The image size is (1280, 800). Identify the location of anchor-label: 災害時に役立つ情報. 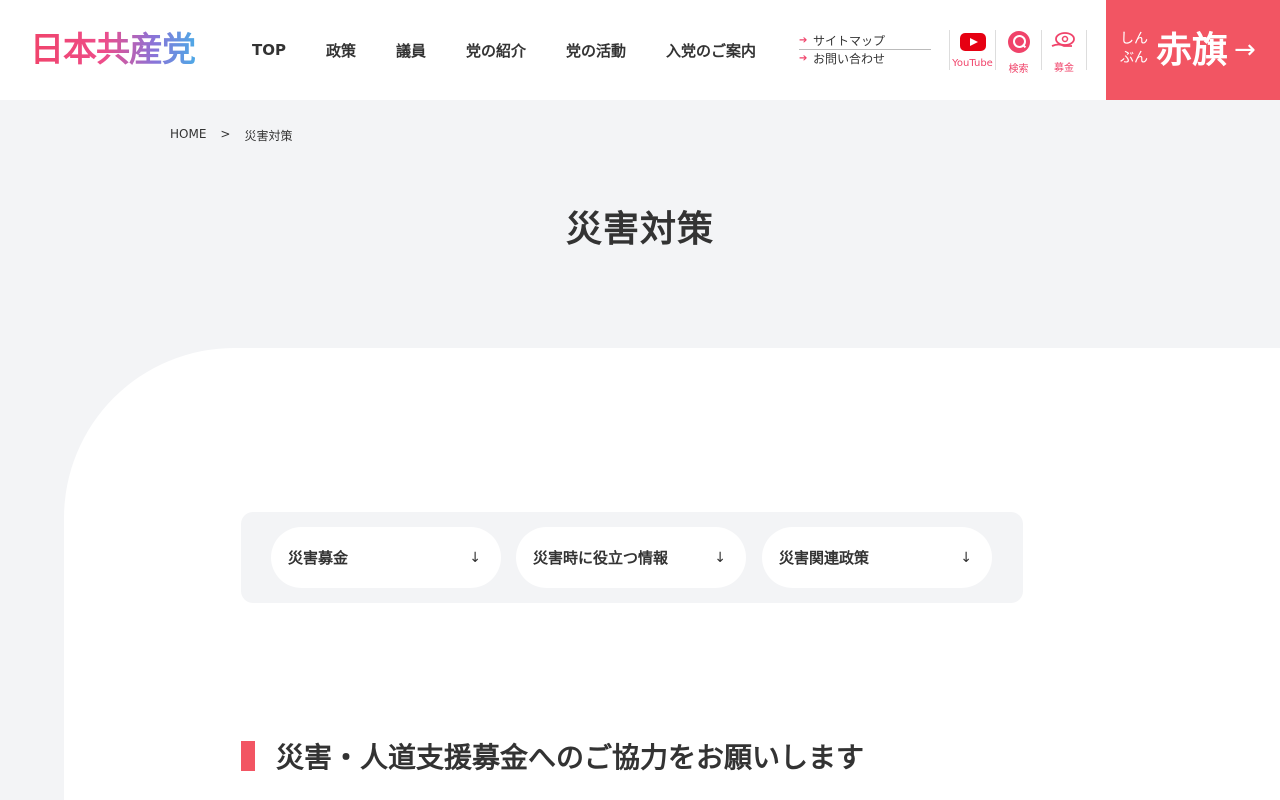
(601, 558).